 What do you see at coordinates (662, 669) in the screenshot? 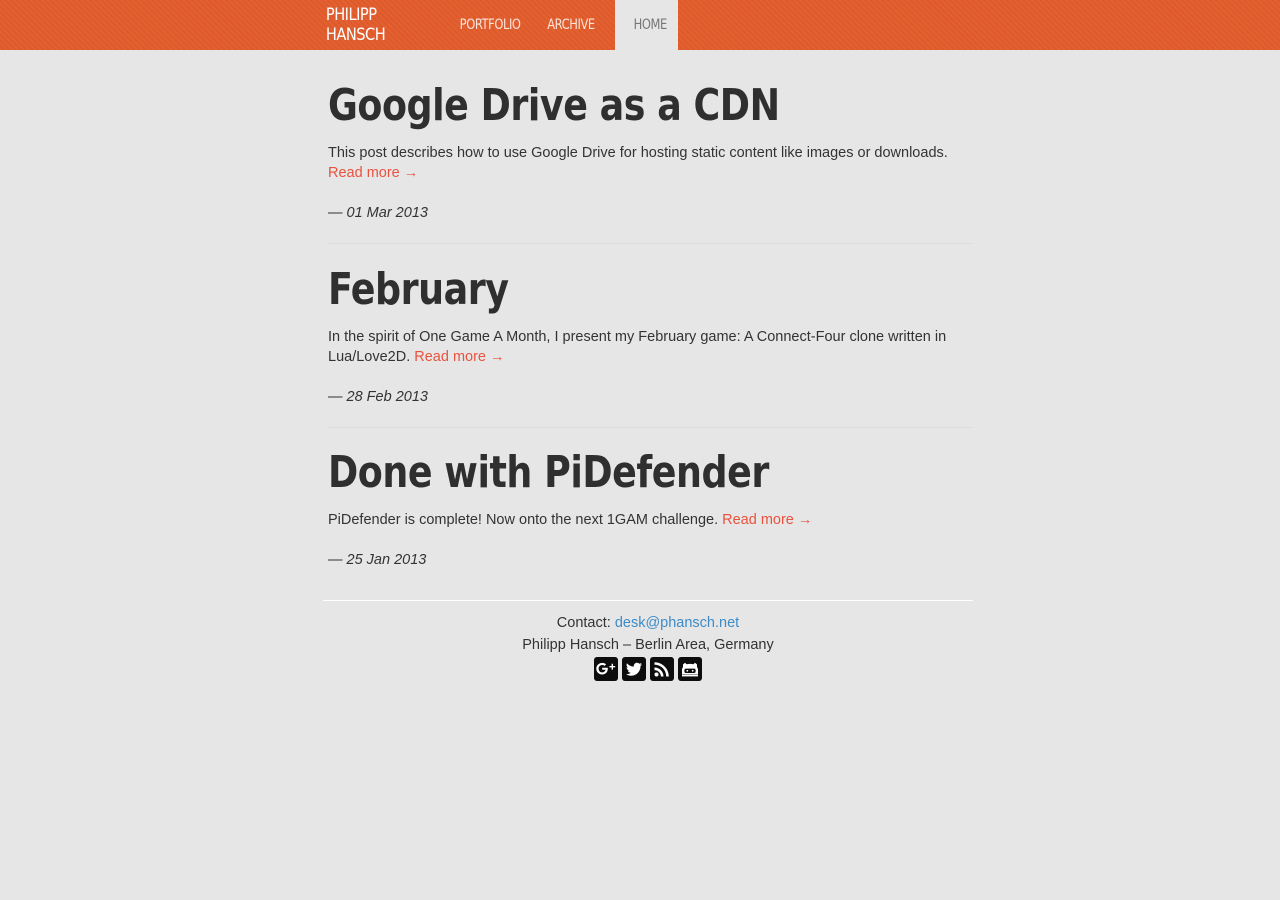
I see `rss-icon` at bounding box center [662, 669].